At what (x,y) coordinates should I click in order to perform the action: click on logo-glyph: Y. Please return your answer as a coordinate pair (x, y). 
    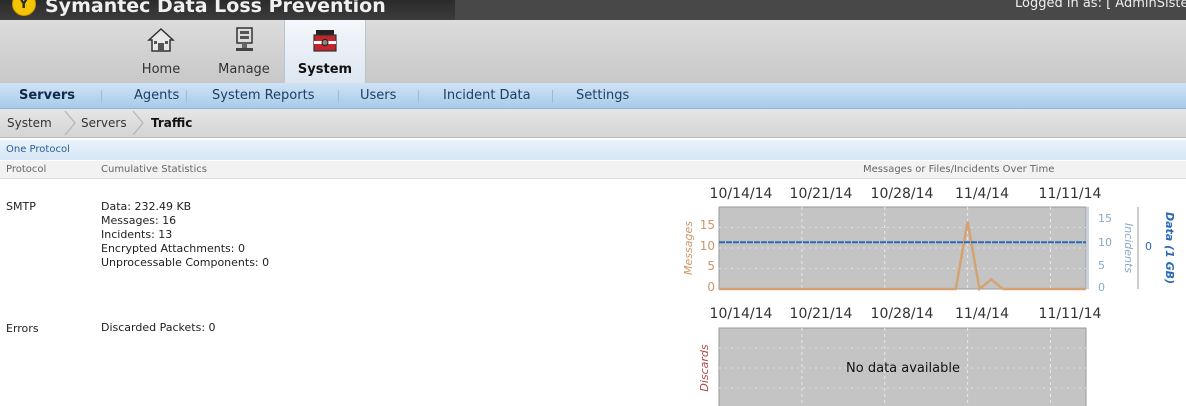
    Looking at the image, I should click on (24, 6).